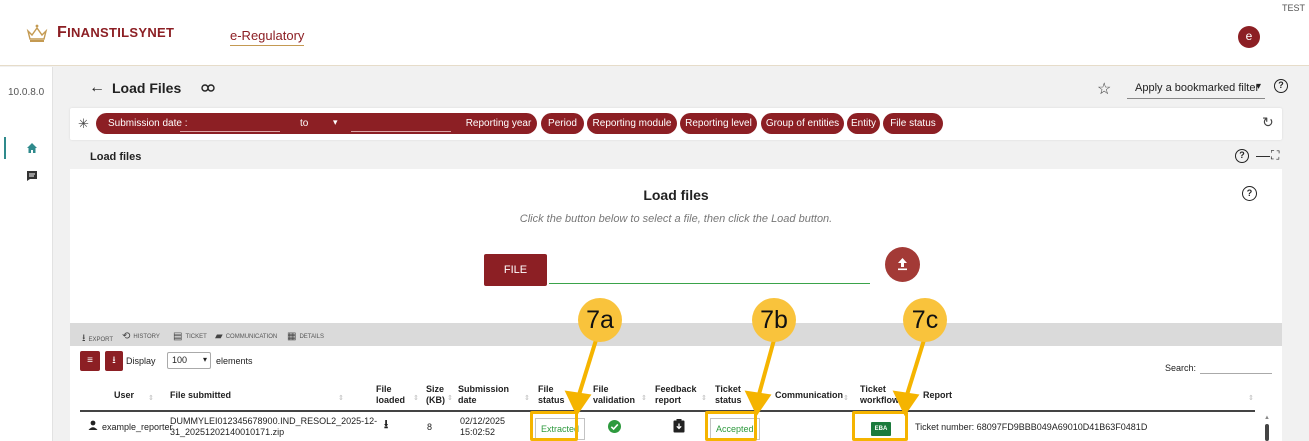 The height and width of the screenshot is (441, 1309). What do you see at coordinates (925, 320) in the screenshot?
I see `annotation-badge-7c: 7c` at bounding box center [925, 320].